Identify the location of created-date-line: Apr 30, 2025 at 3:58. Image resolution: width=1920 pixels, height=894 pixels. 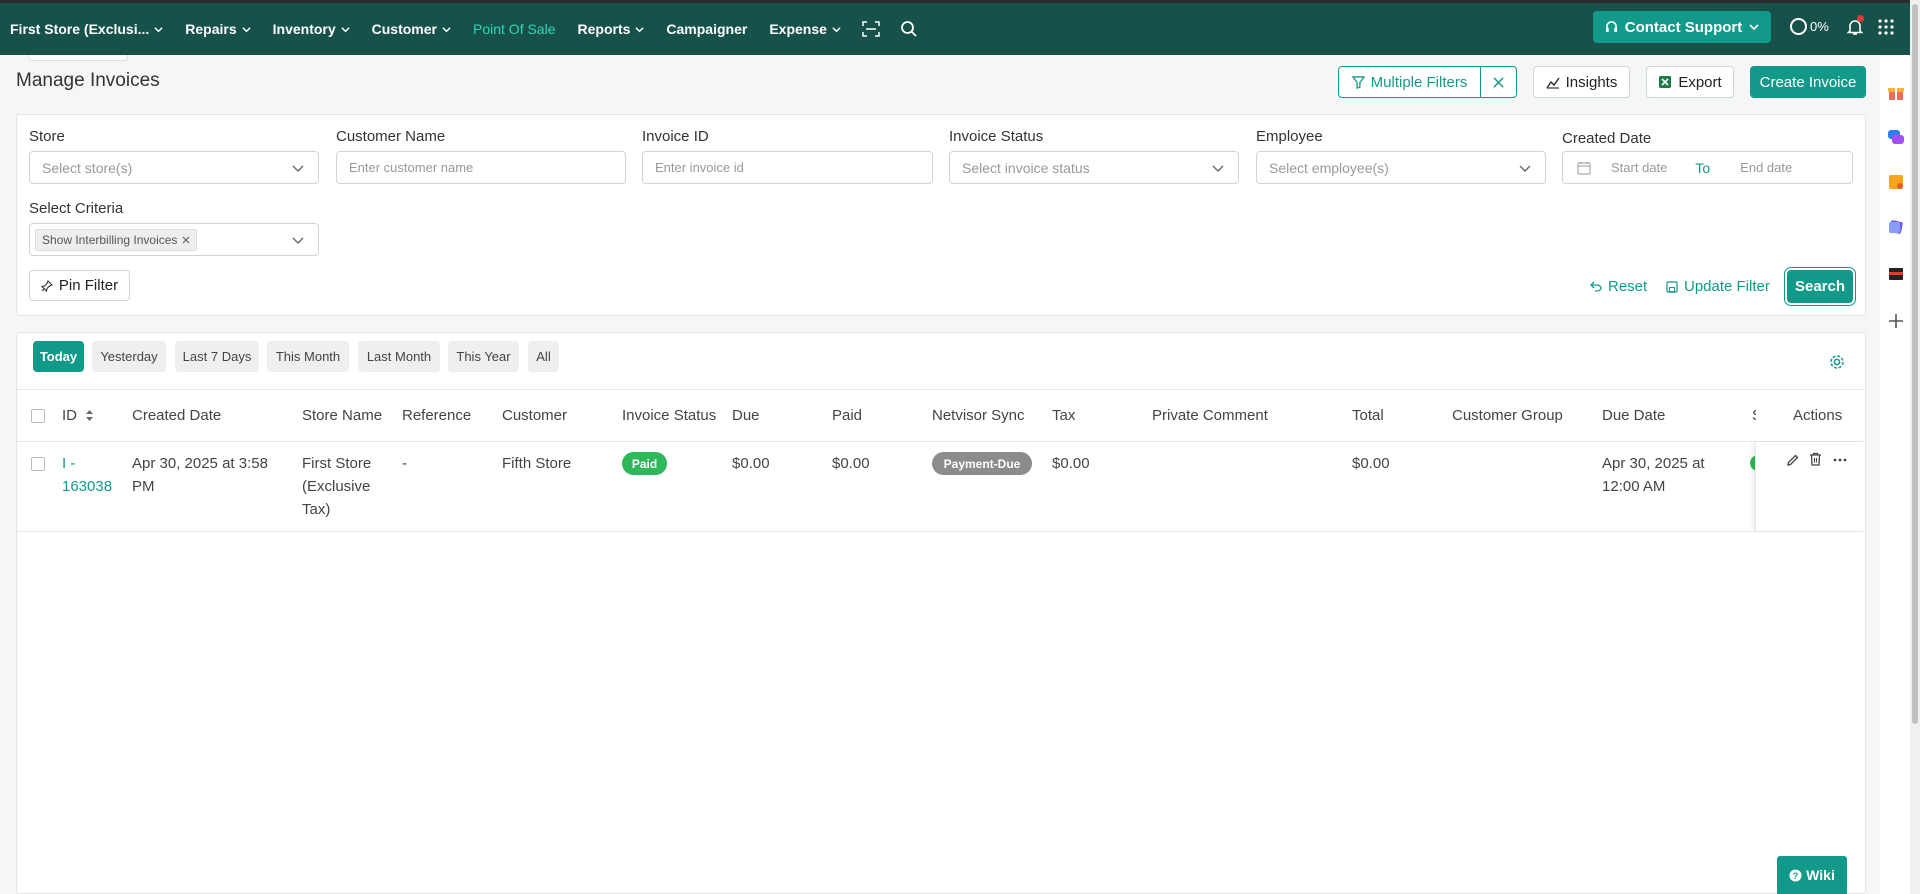
(200, 463).